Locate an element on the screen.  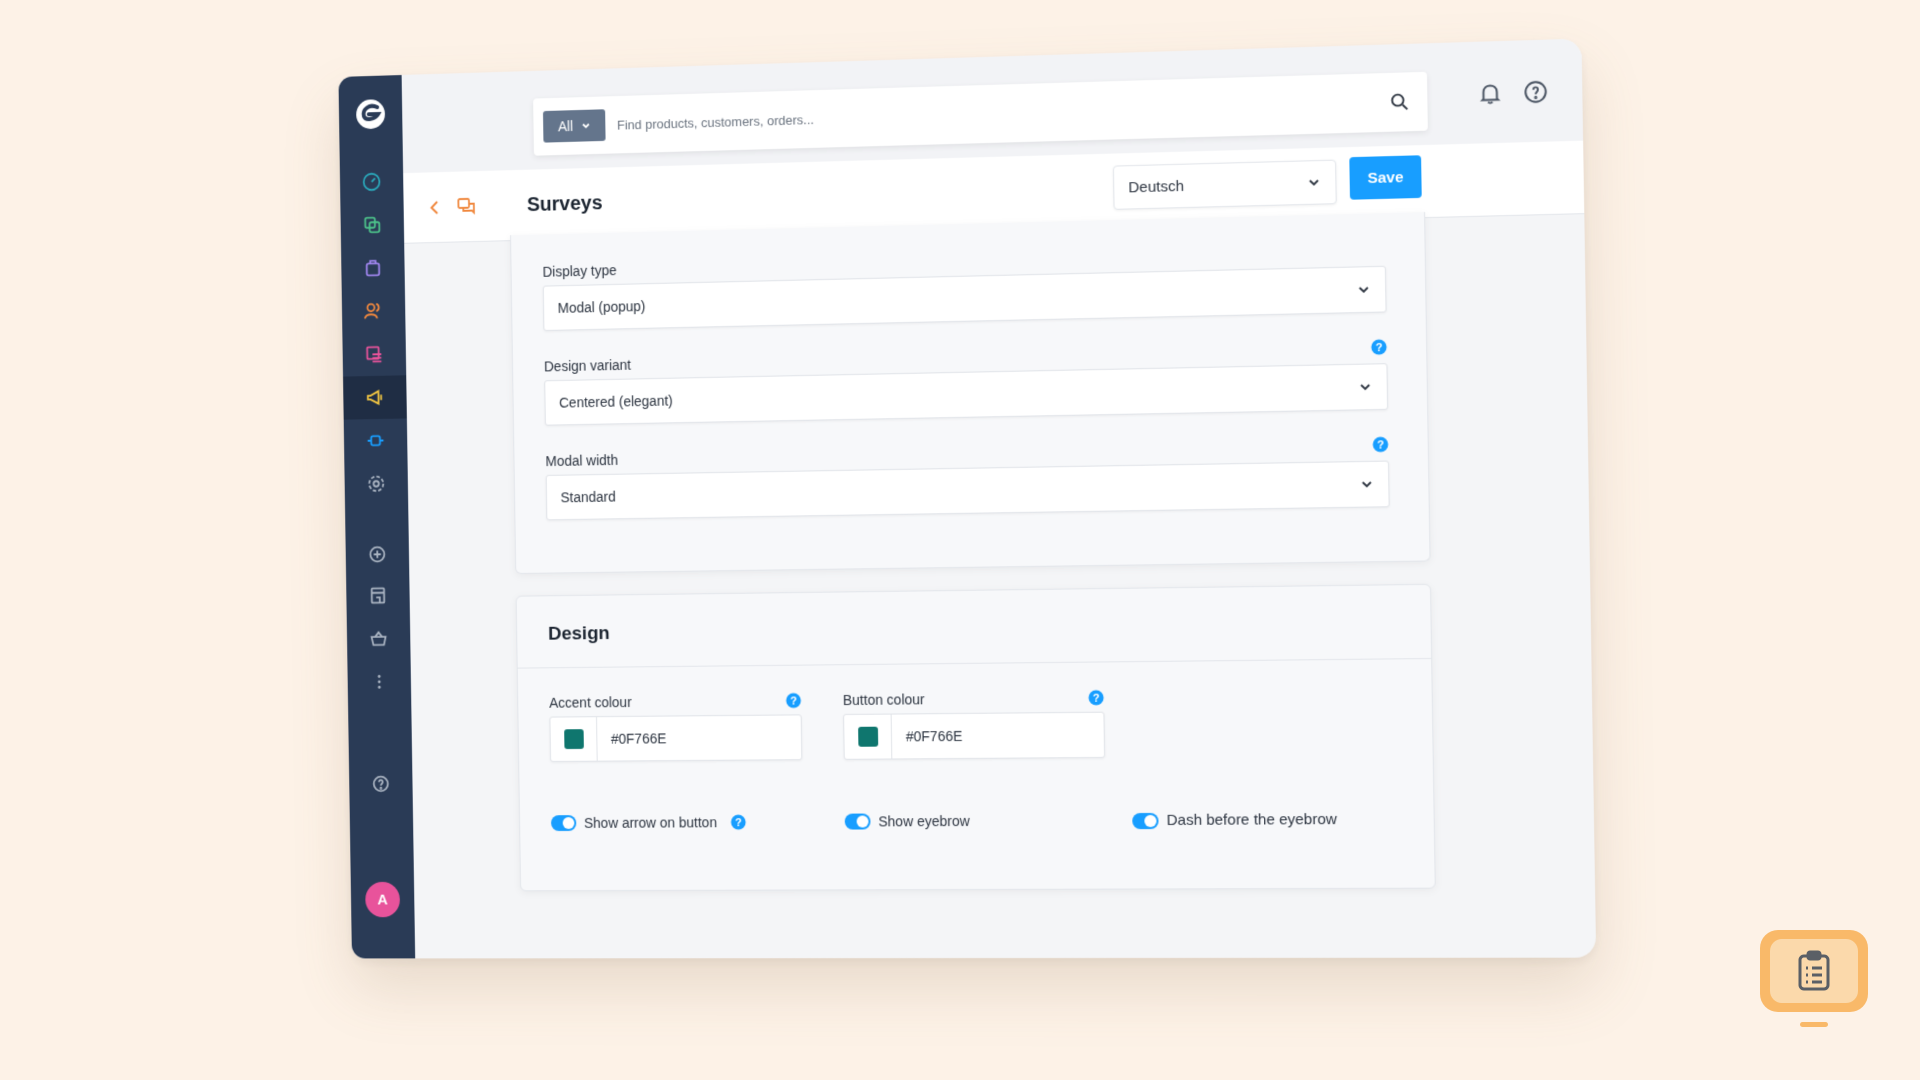
global-search: All is located at coordinates (980, 113).